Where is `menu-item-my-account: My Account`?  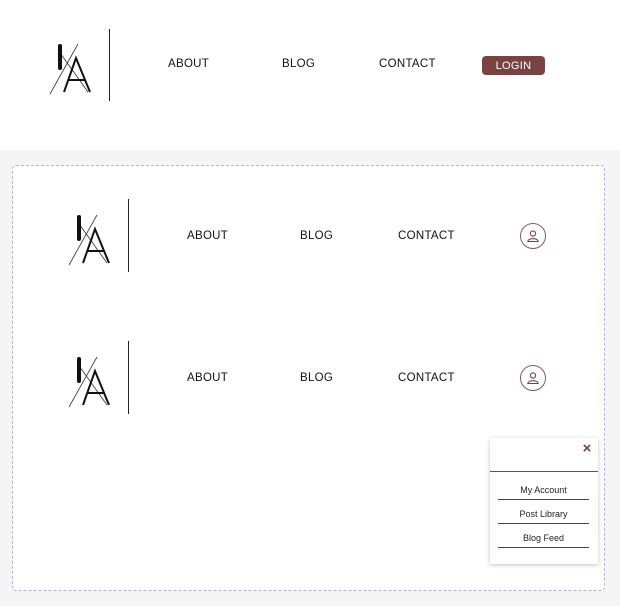
menu-item-my-account: My Account is located at coordinates (543, 490).